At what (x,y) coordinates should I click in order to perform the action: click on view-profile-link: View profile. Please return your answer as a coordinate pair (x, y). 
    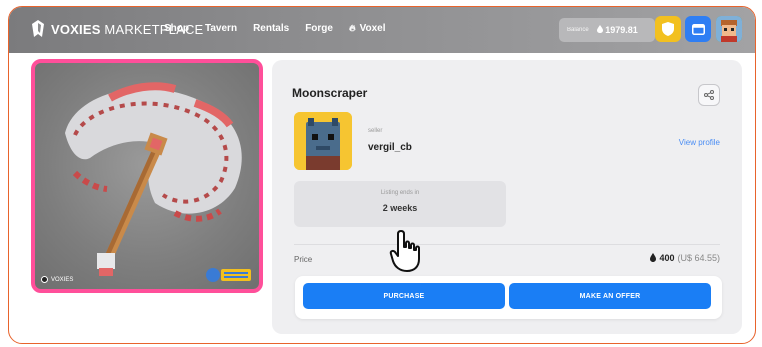
    Looking at the image, I should click on (699, 142).